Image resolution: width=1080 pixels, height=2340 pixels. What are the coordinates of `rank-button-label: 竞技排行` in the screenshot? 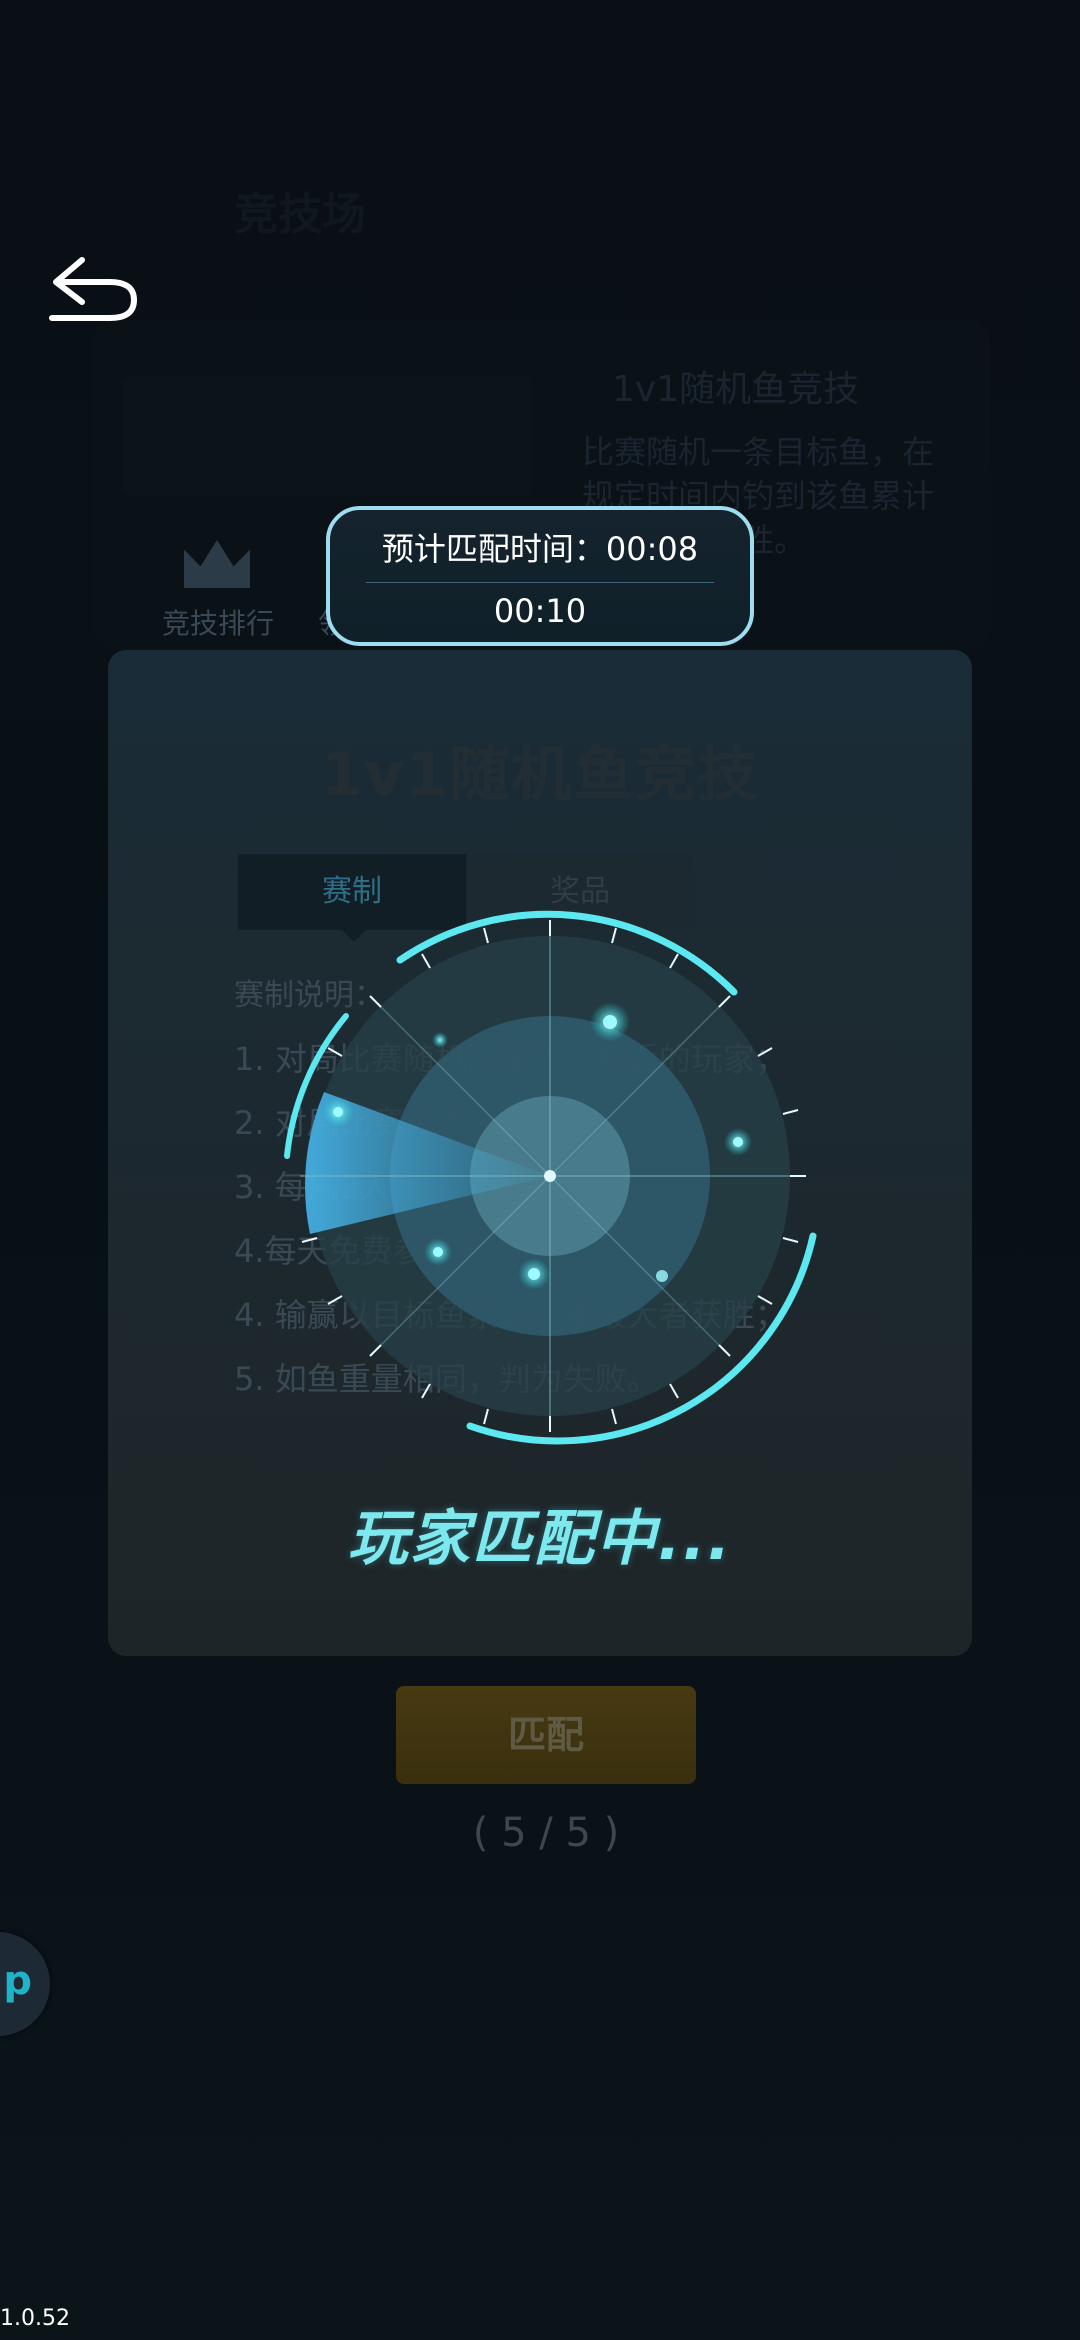 It's located at (218, 622).